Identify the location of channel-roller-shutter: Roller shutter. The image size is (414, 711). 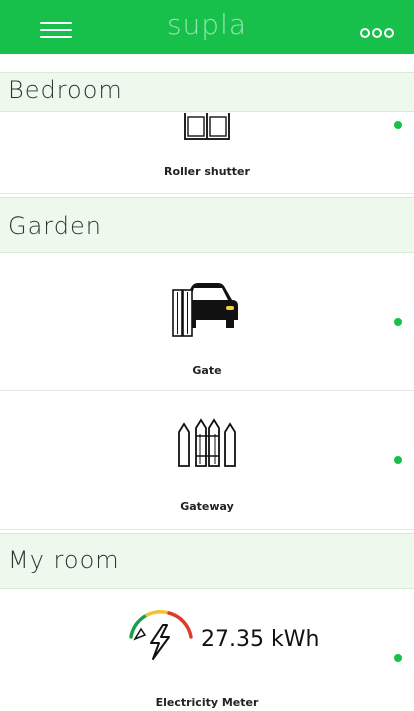
(207, 153).